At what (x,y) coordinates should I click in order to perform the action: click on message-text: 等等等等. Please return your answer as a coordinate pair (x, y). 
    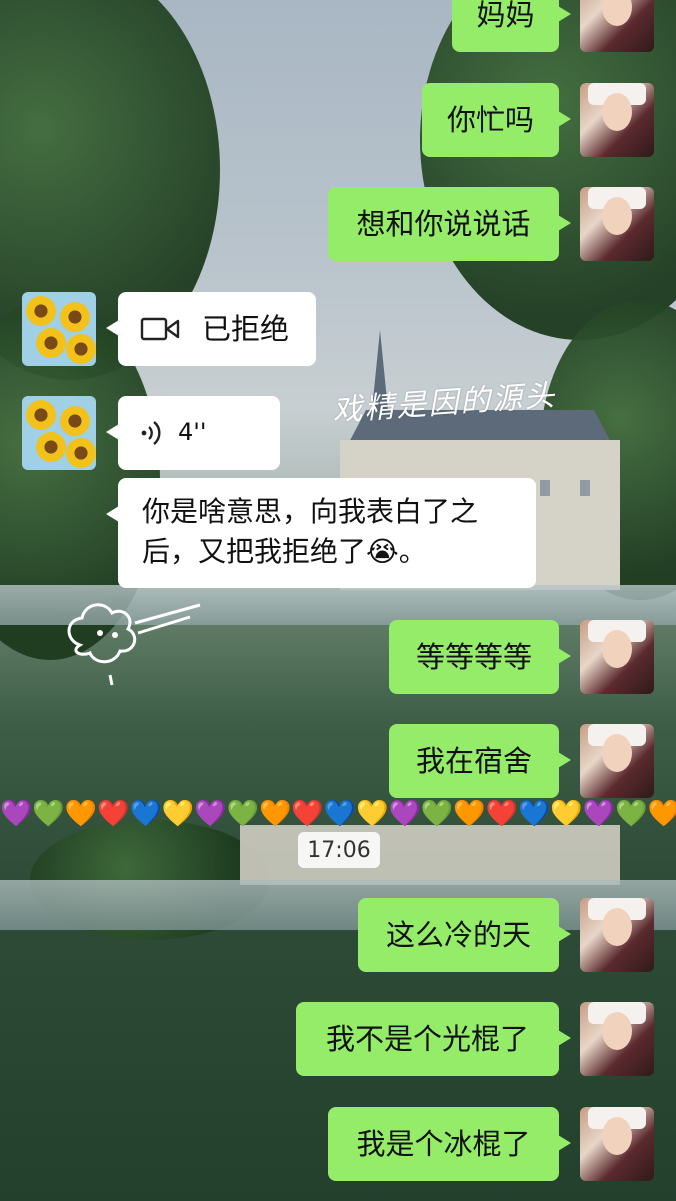
    Looking at the image, I should click on (473, 656).